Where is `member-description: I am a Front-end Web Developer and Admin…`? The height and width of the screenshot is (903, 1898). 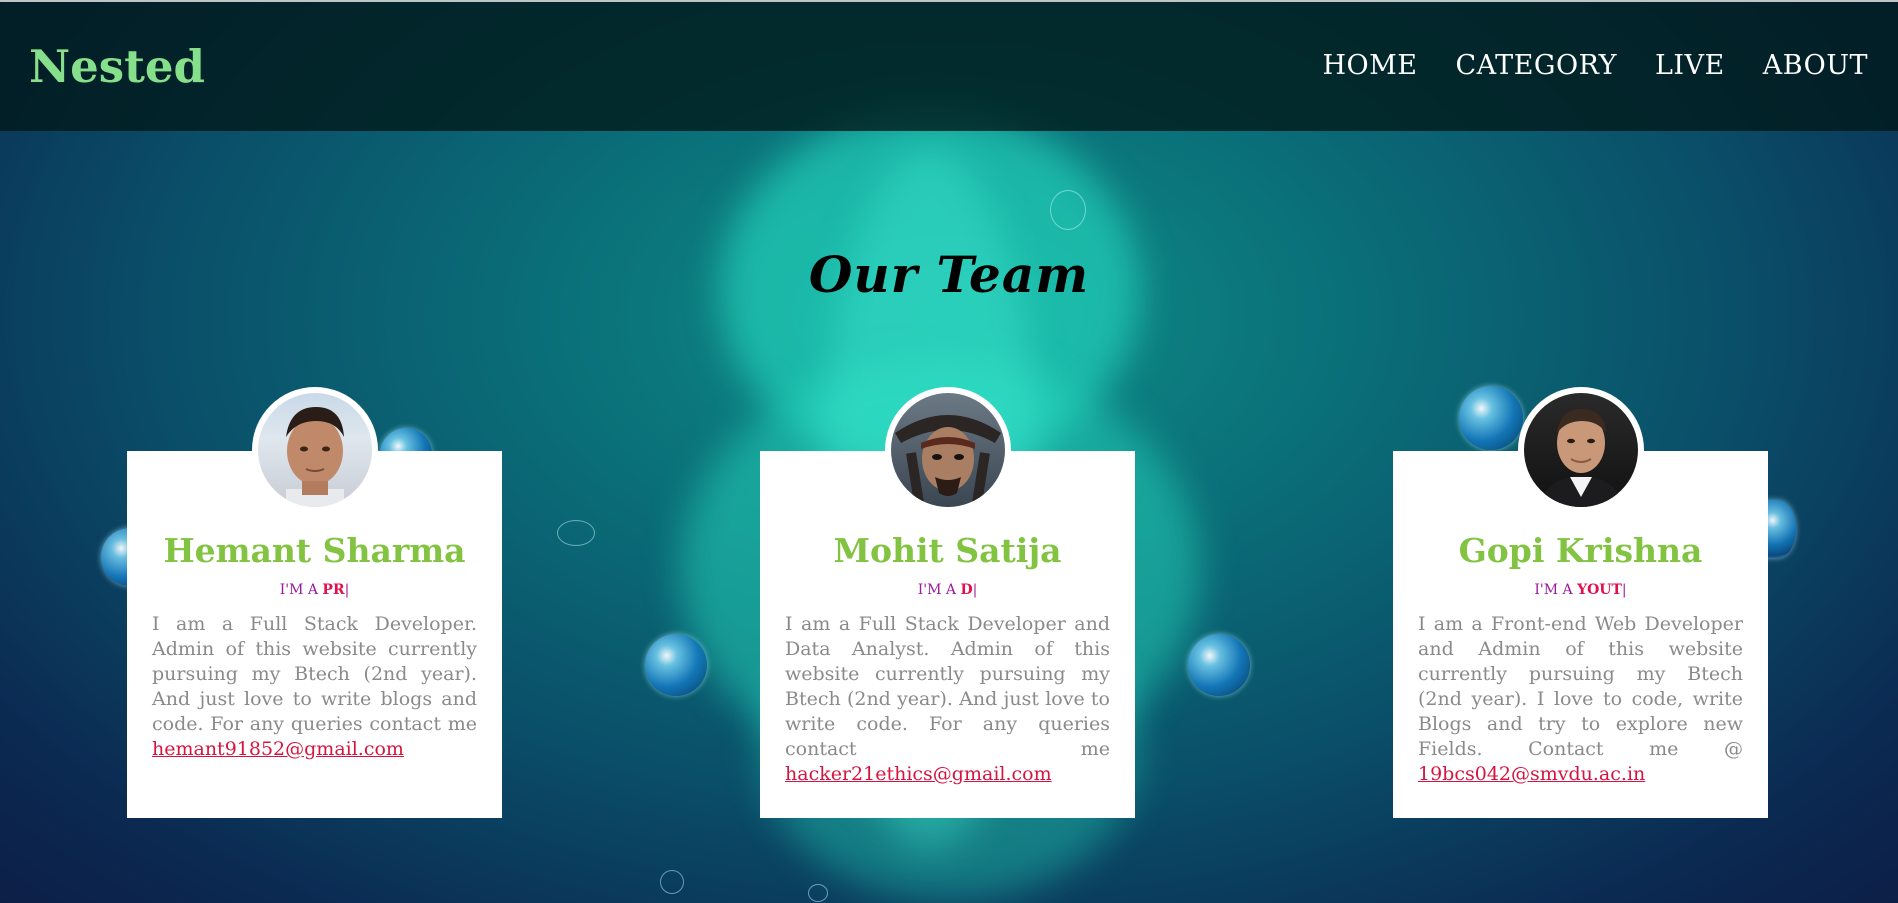
member-description: I am a Front-end Web Developer and Admin… is located at coordinates (1580, 699).